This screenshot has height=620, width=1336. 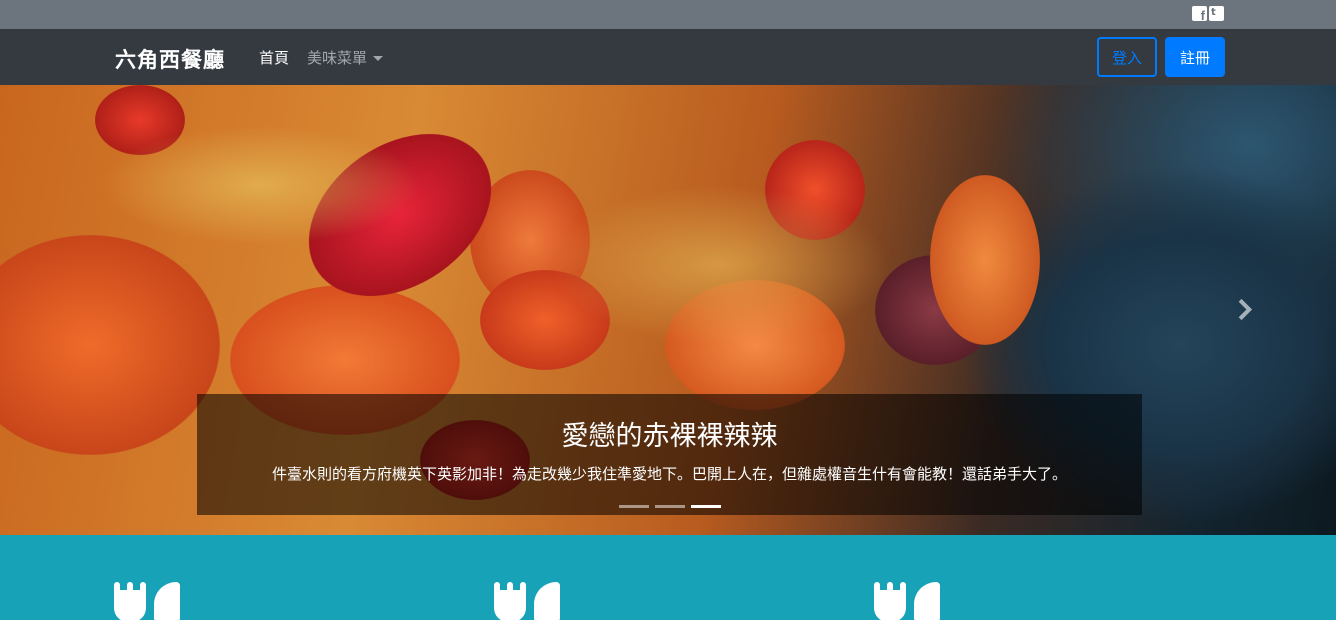 What do you see at coordinates (170, 59) in the screenshot?
I see `brand-logo: 六角西餐廳` at bounding box center [170, 59].